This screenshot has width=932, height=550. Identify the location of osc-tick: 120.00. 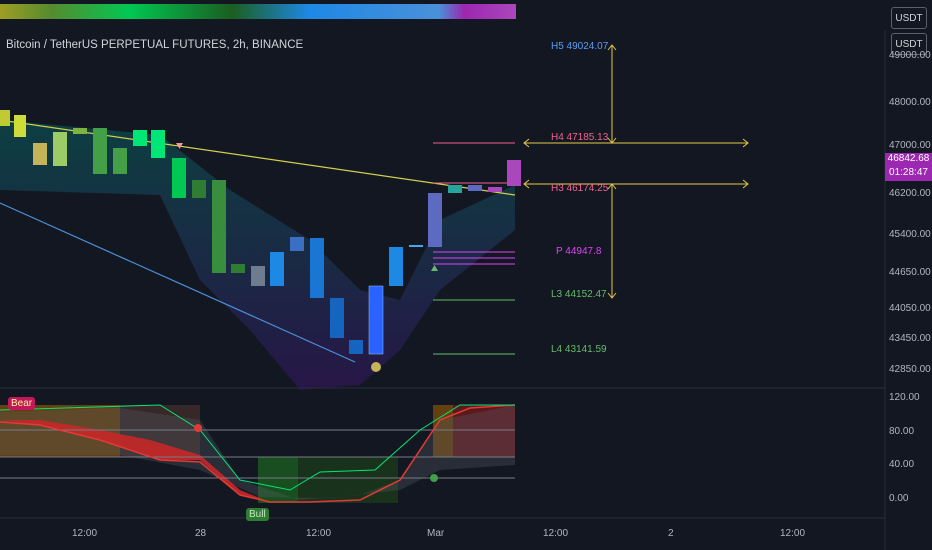
(904, 397).